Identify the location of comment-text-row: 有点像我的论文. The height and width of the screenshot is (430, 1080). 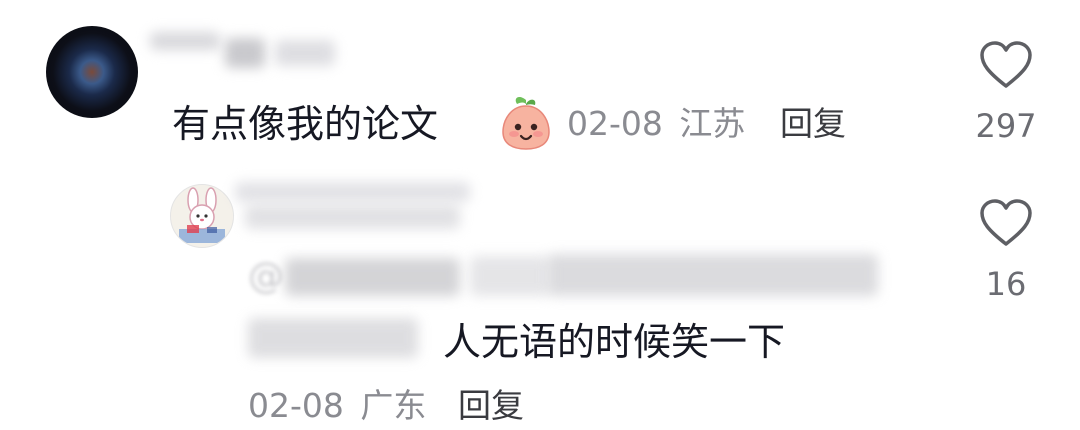
(305, 124).